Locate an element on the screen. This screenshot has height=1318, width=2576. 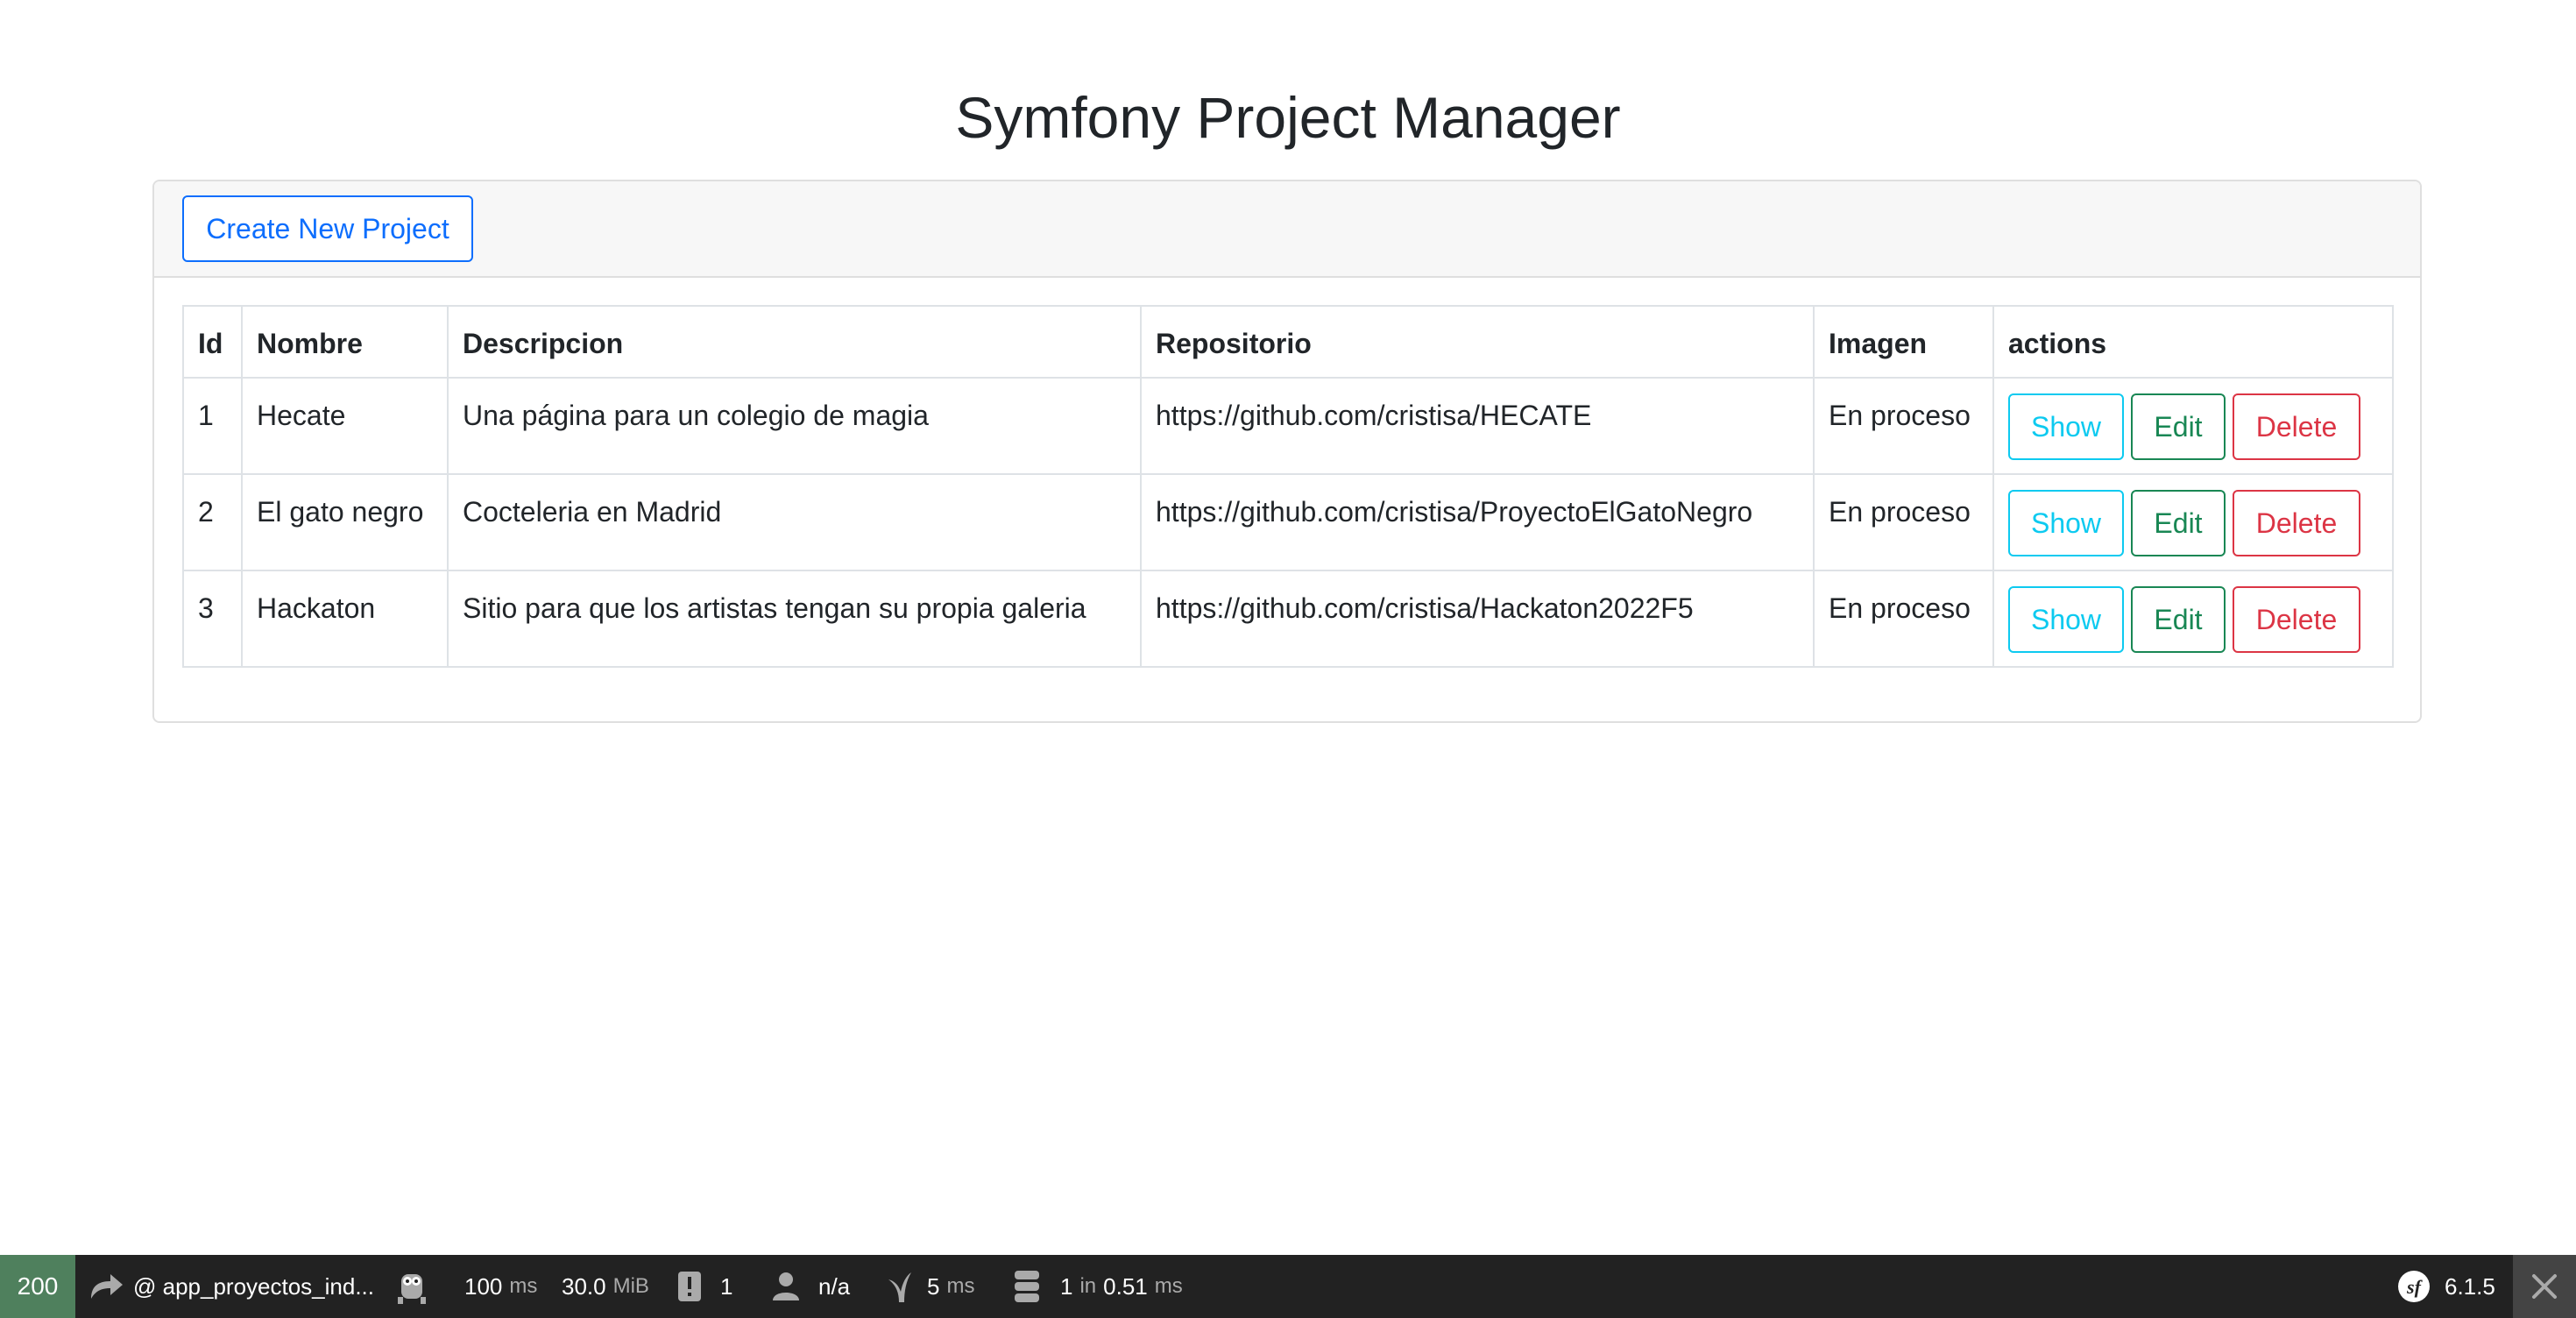
security-panel: n/a is located at coordinates (810, 1286).